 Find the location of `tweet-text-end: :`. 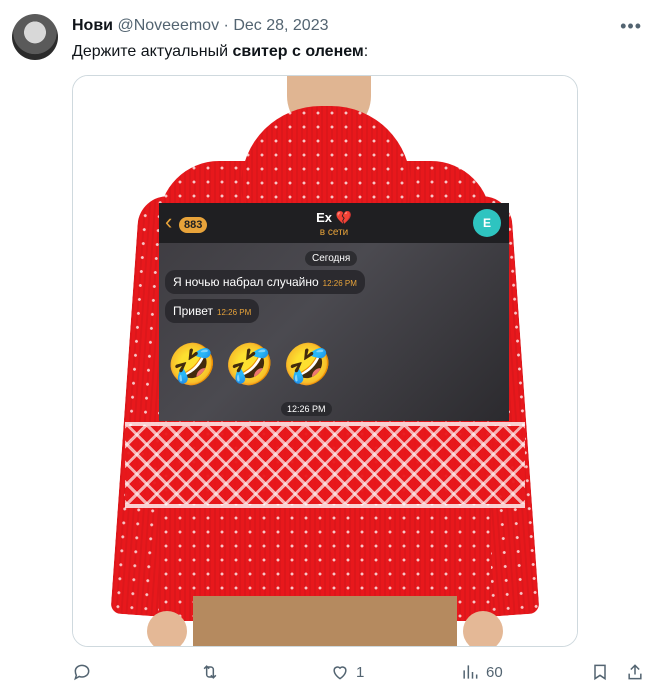

tweet-text-end: : is located at coordinates (366, 51).